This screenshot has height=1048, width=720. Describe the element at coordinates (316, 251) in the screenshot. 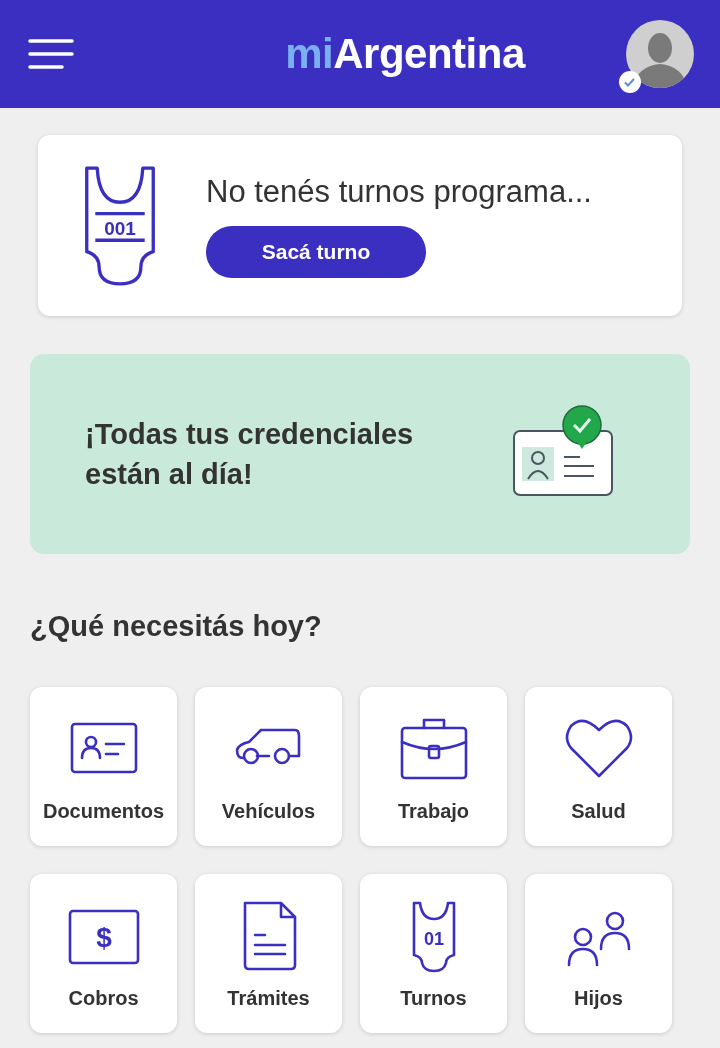

I see `book-appointment-button: Sacá turno` at that location.